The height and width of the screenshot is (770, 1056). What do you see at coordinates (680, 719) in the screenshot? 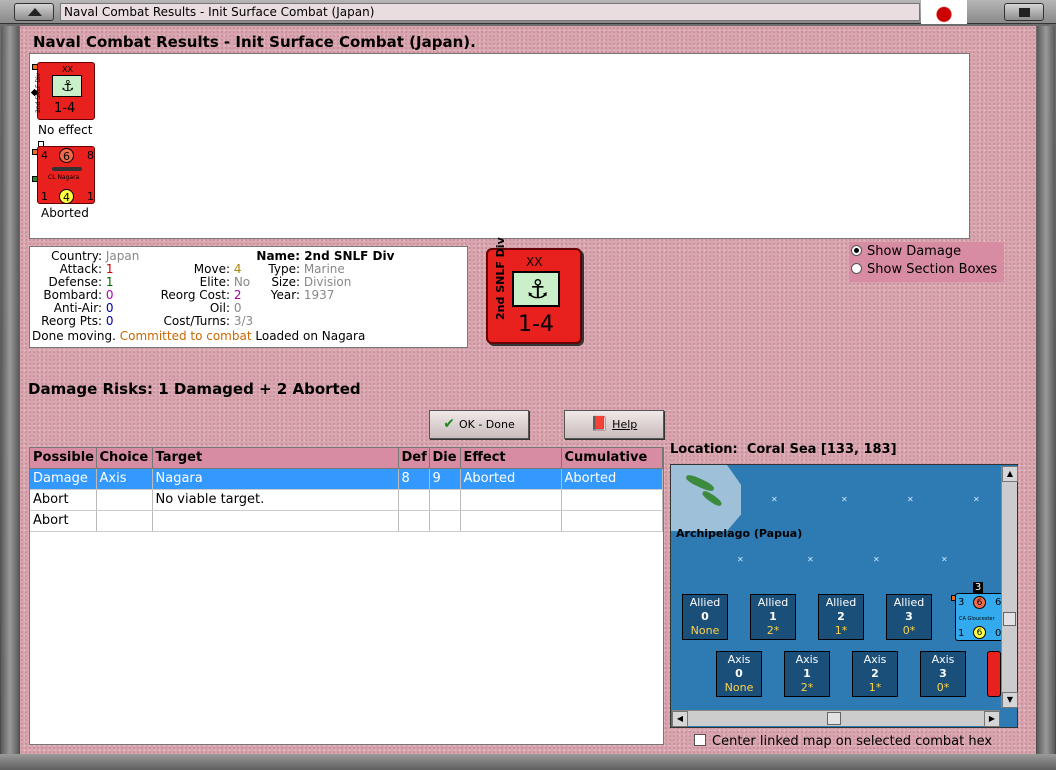
I see `scroll-left-arrow-icon: ◀` at bounding box center [680, 719].